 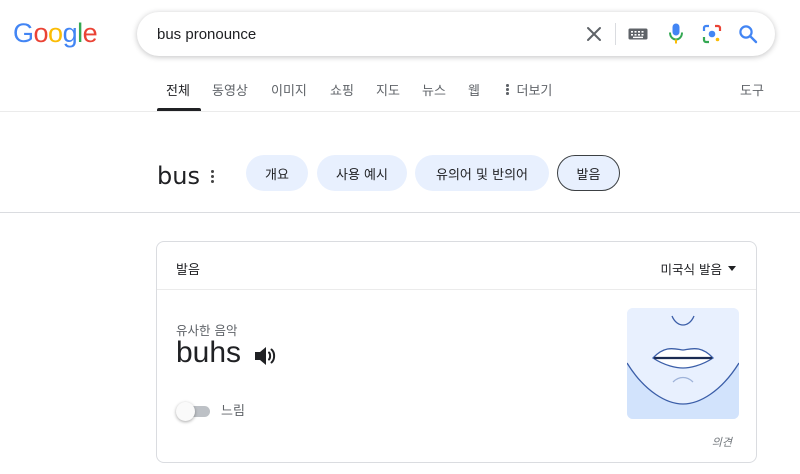 What do you see at coordinates (456, 266) in the screenshot?
I see `card-header: 발음 미국식 발음` at bounding box center [456, 266].